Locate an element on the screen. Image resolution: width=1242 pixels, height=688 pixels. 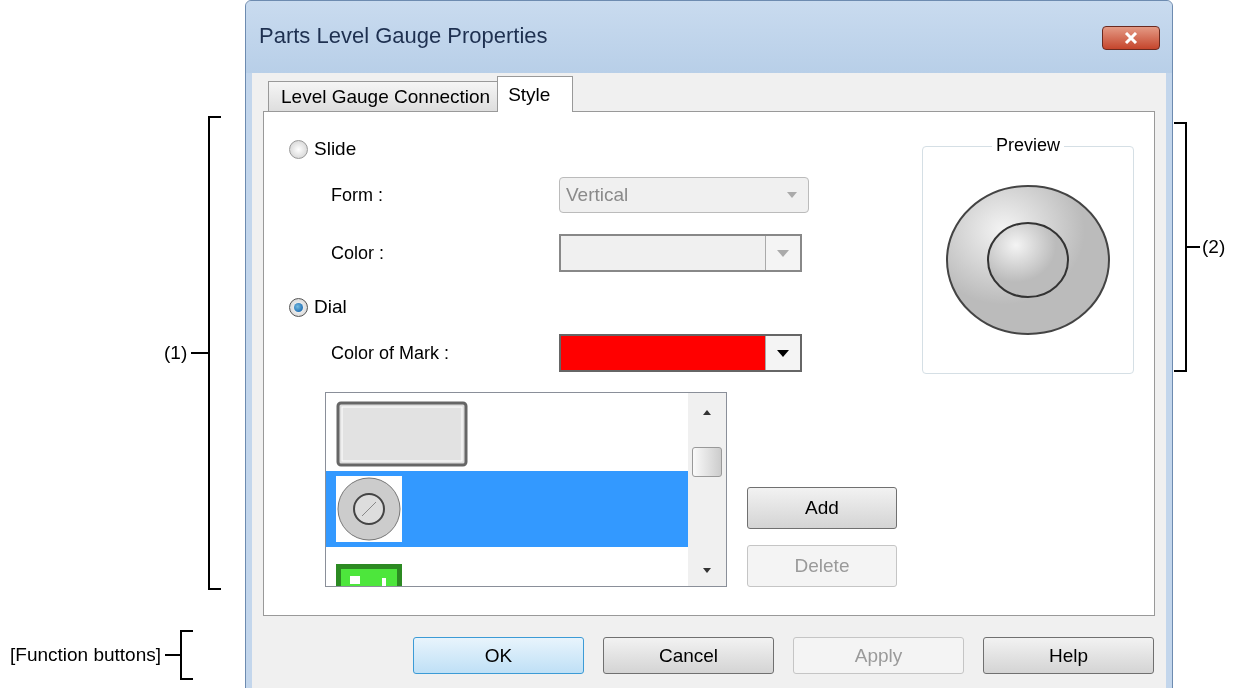
scroll-down-icon is located at coordinates (707, 571).